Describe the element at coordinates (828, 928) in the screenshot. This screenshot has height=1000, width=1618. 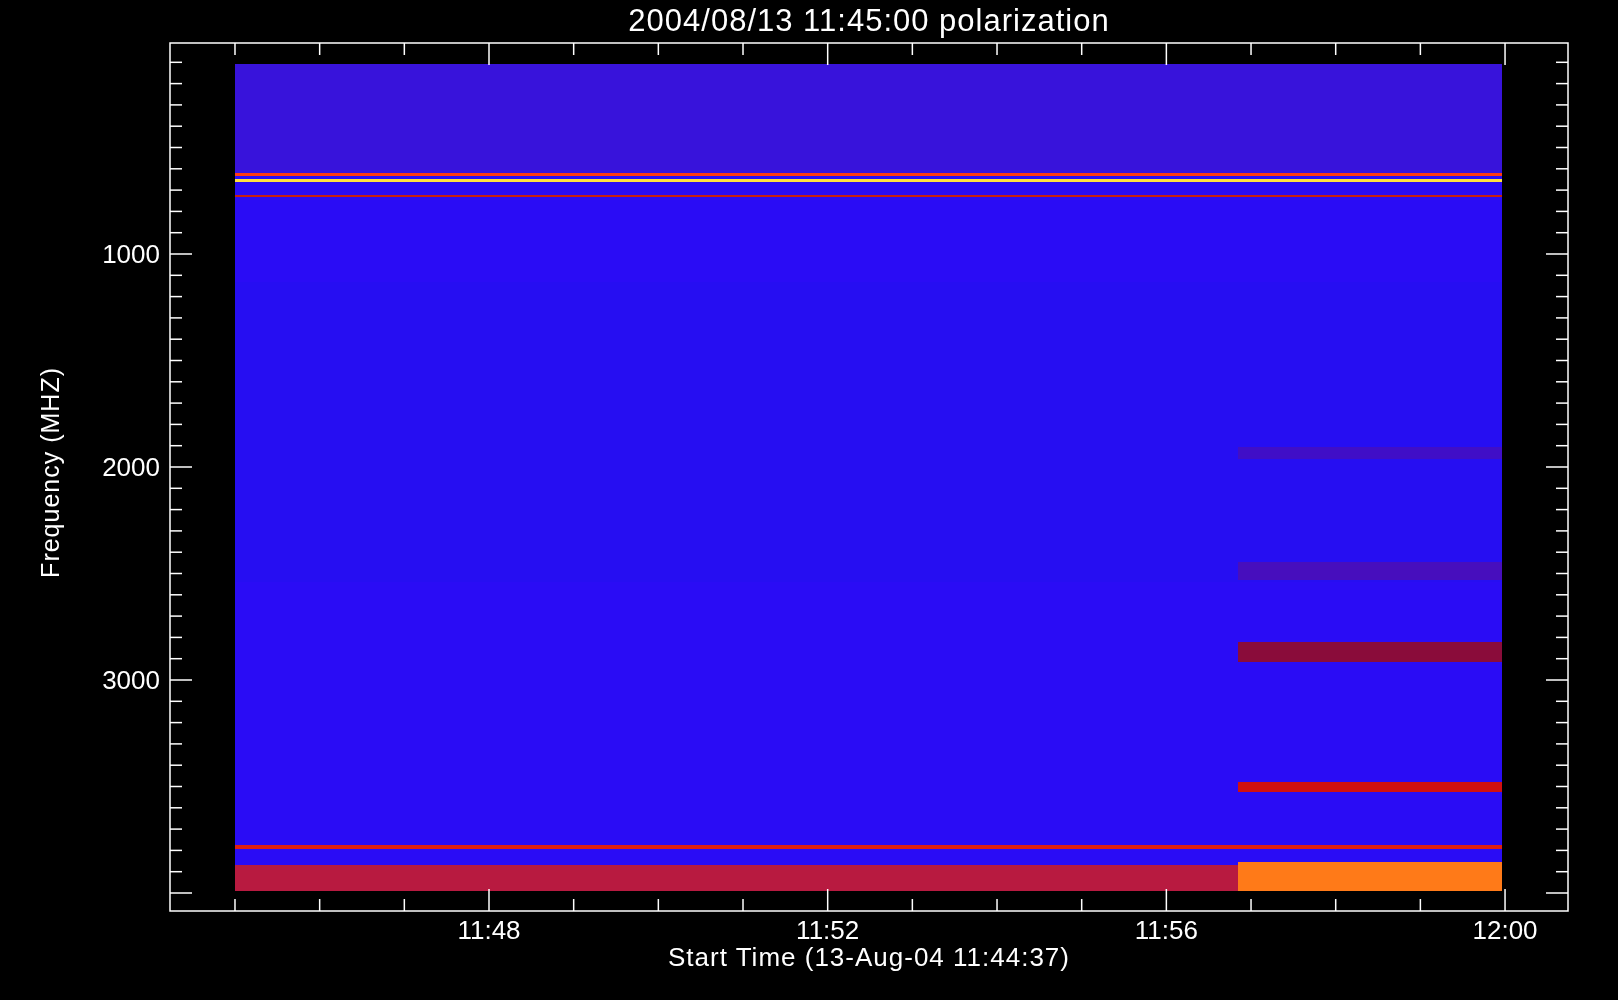
I see `x-tick-label: 11:52` at that location.